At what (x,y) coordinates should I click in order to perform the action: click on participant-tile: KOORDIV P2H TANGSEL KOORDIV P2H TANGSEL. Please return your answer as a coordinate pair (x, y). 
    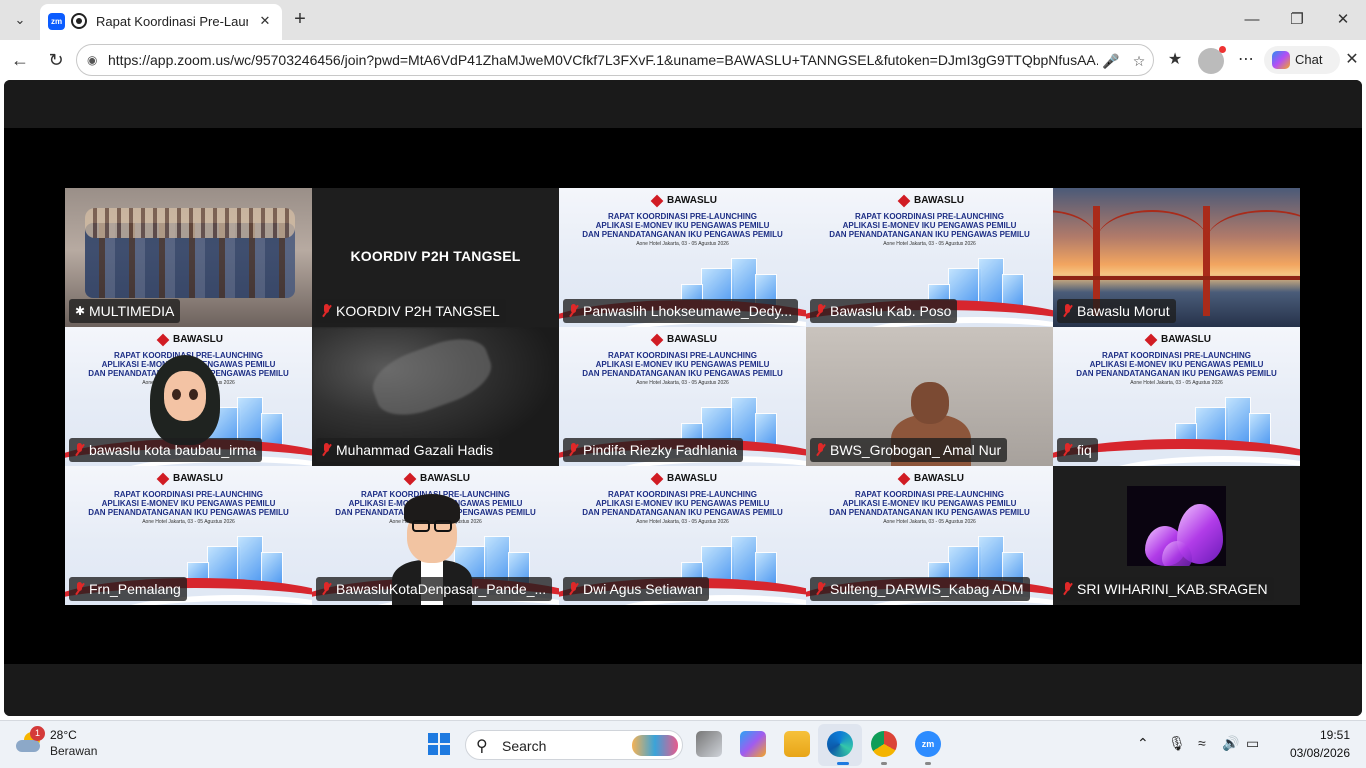
    Looking at the image, I should click on (435, 257).